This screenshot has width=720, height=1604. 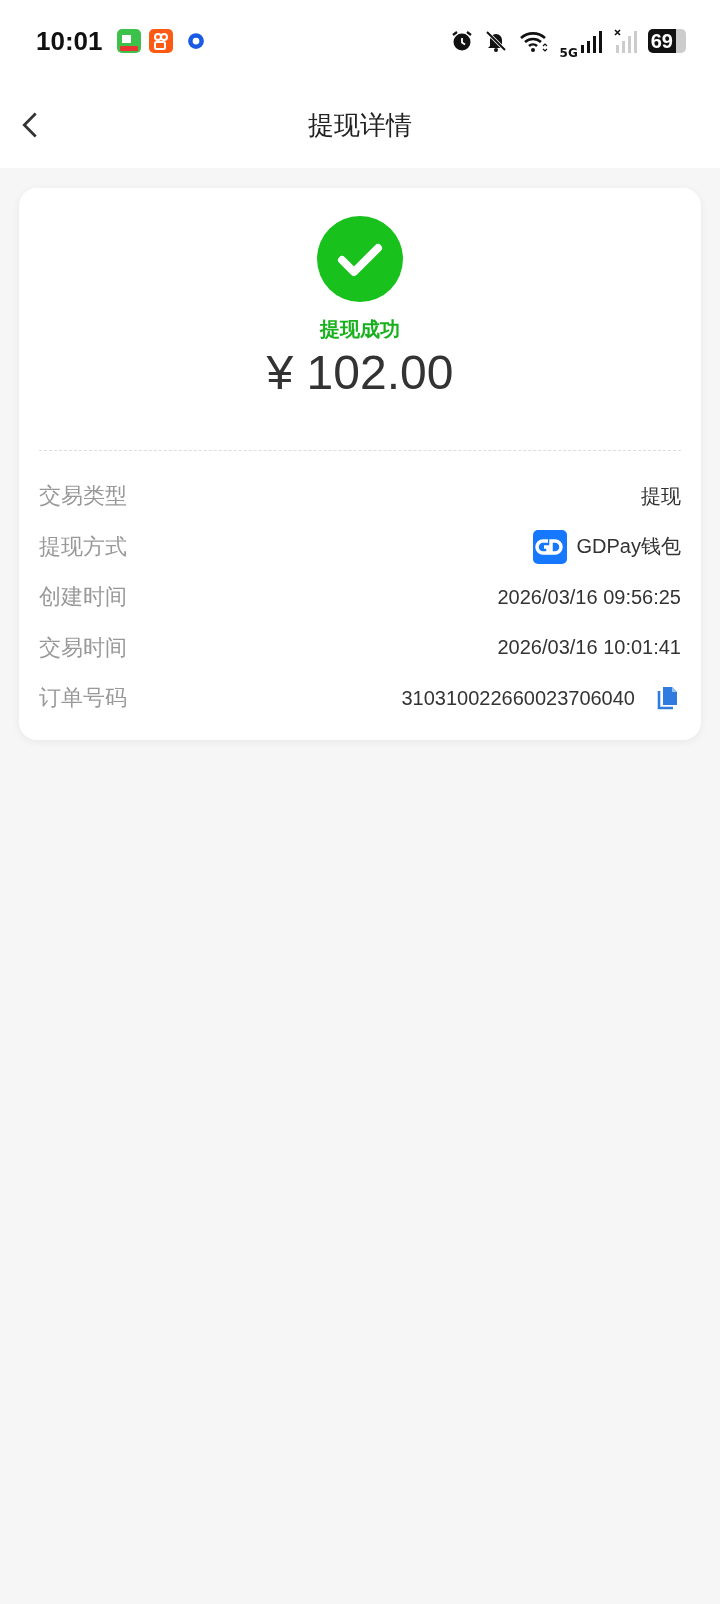 I want to click on network-type: 5G, so click(x=568, y=53).